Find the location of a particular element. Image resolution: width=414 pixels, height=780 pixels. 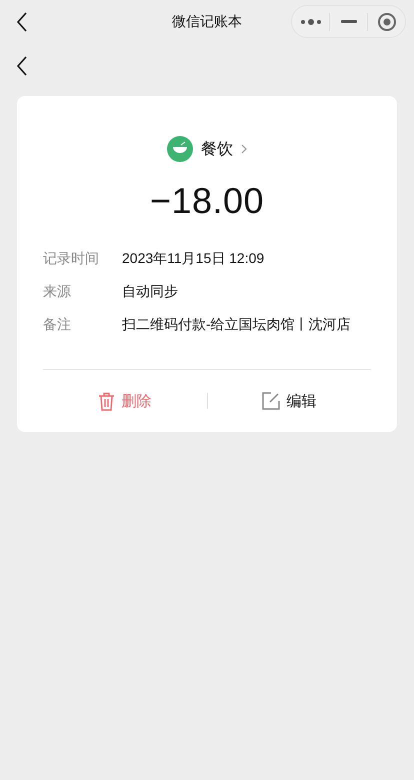

bowl-icon is located at coordinates (180, 149).